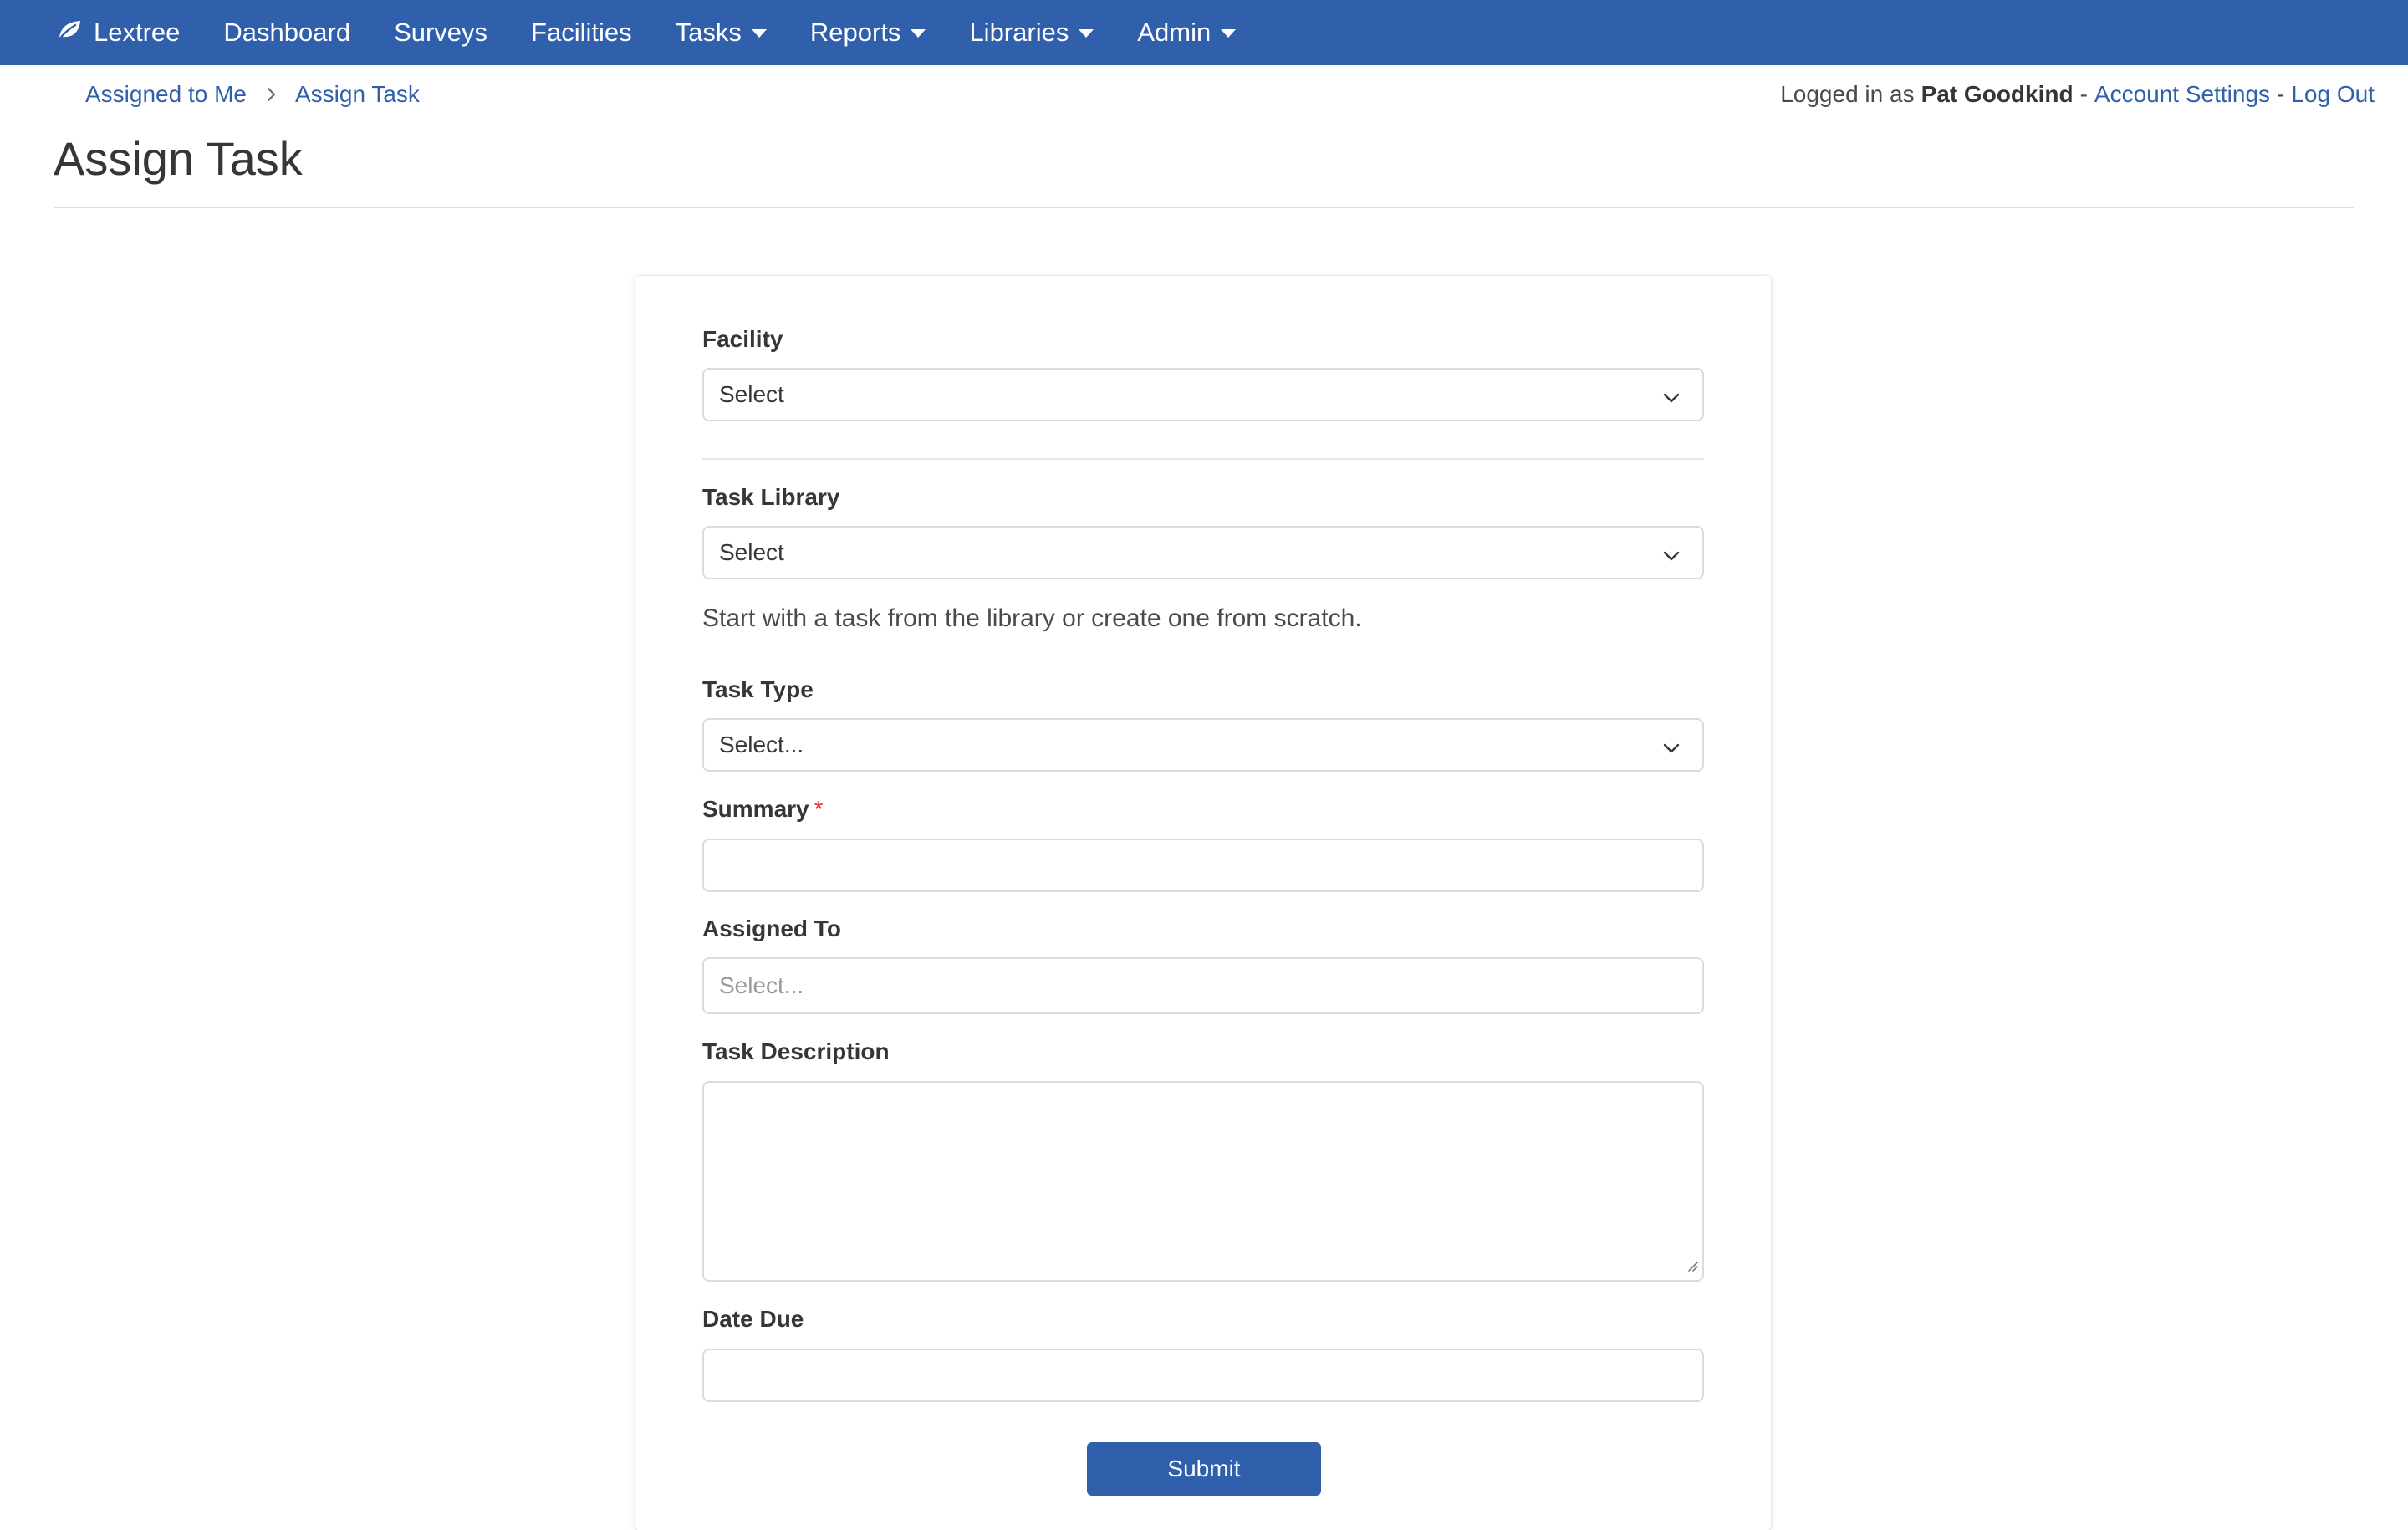  I want to click on task-description-label: Task Description, so click(796, 1051).